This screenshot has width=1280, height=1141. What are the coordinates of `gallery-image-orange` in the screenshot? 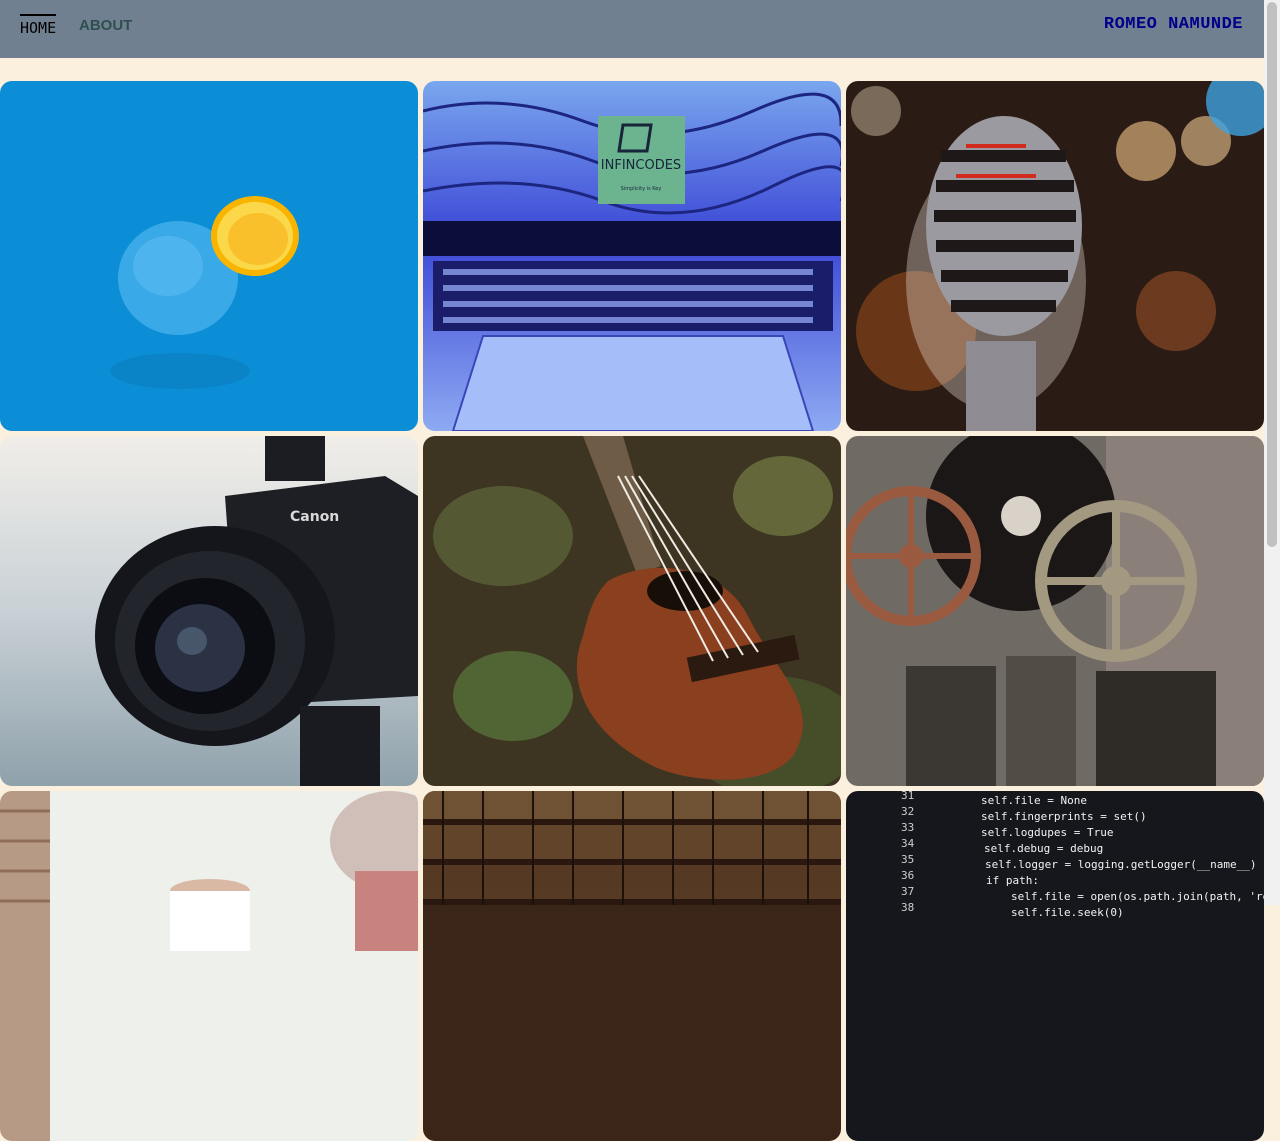 It's located at (209, 256).